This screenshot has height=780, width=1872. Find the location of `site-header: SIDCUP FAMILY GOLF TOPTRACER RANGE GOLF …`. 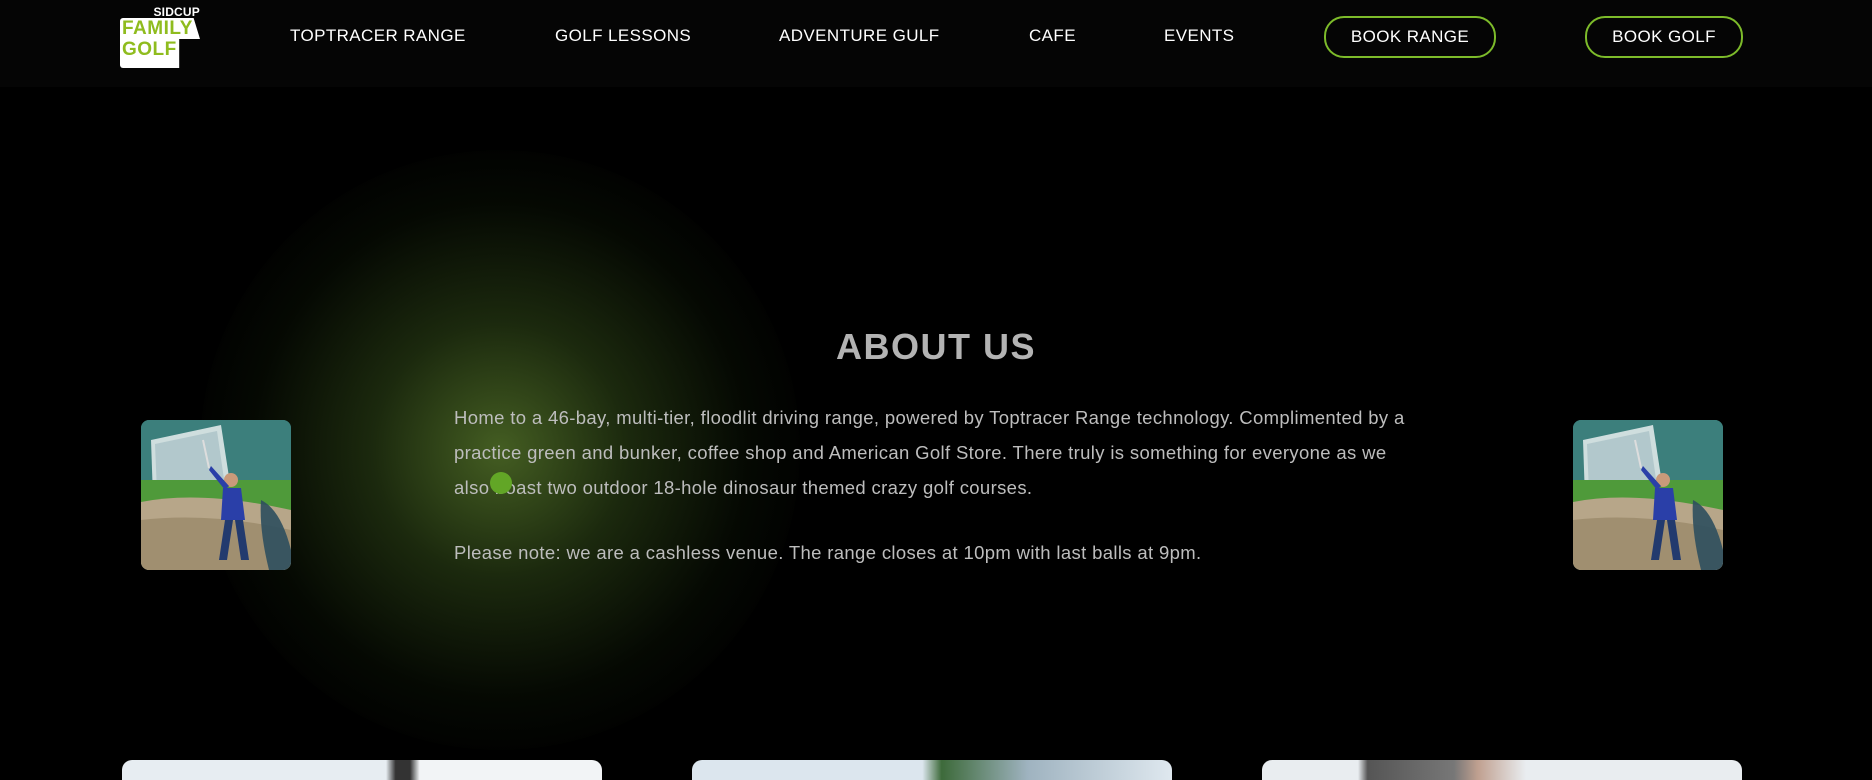

site-header: SIDCUP FAMILY GOLF TOPTRACER RANGE GOLF … is located at coordinates (936, 43).